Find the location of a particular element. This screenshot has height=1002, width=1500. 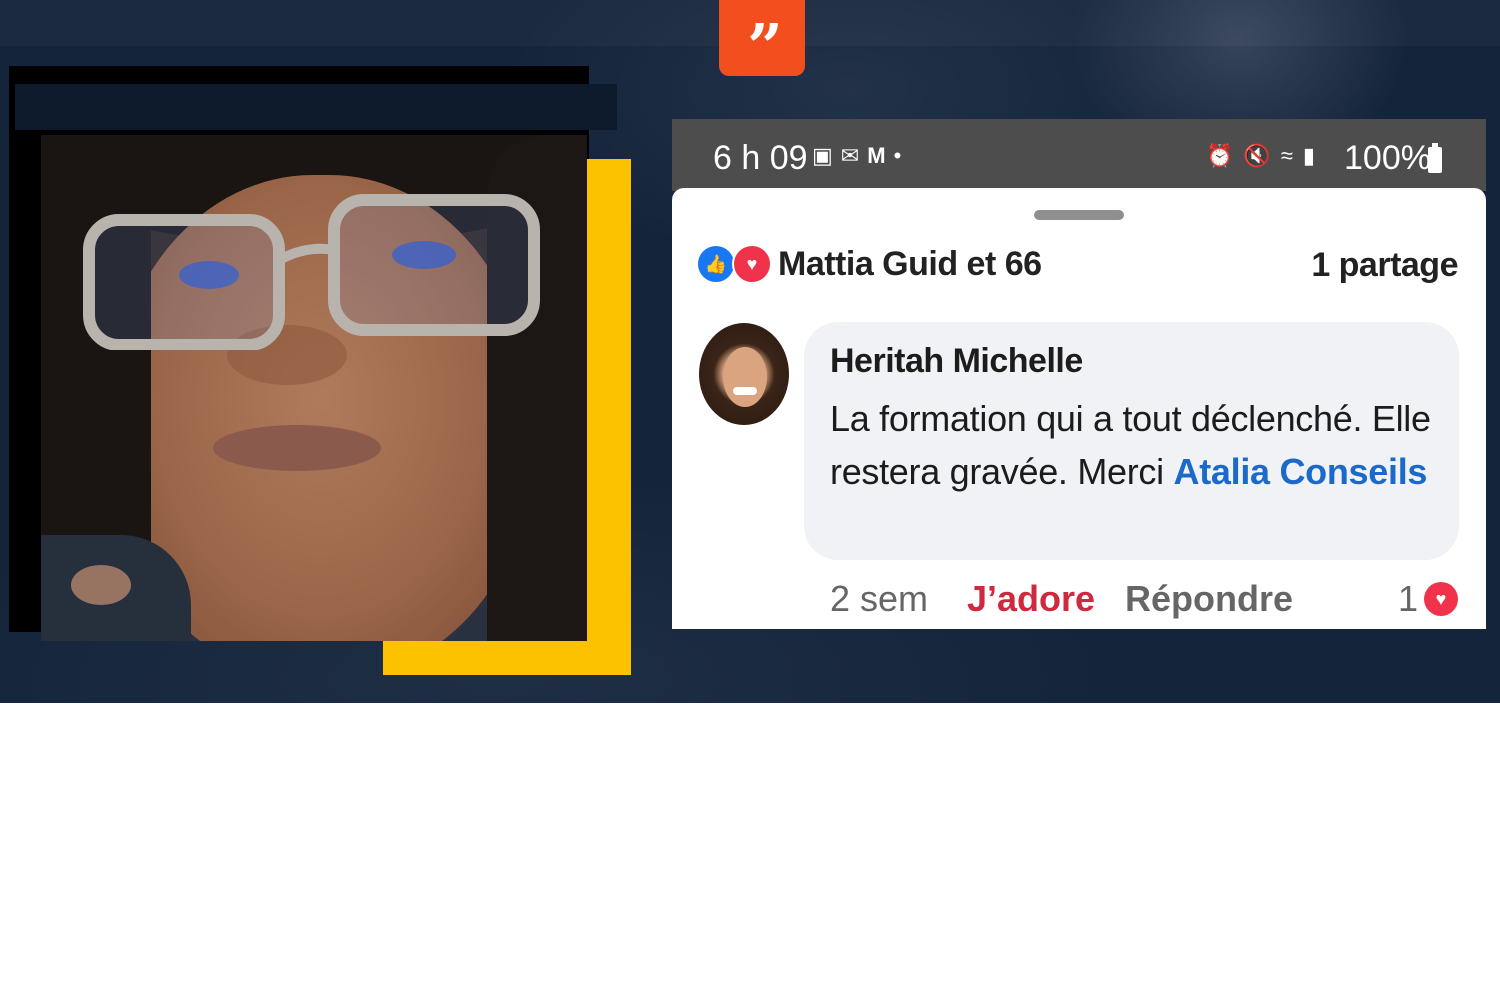

phone-status-bar: 6 h 09 ▣ ✉ M • ⏰ 🔇 ≈ ▮ 100% is located at coordinates (1079, 155).